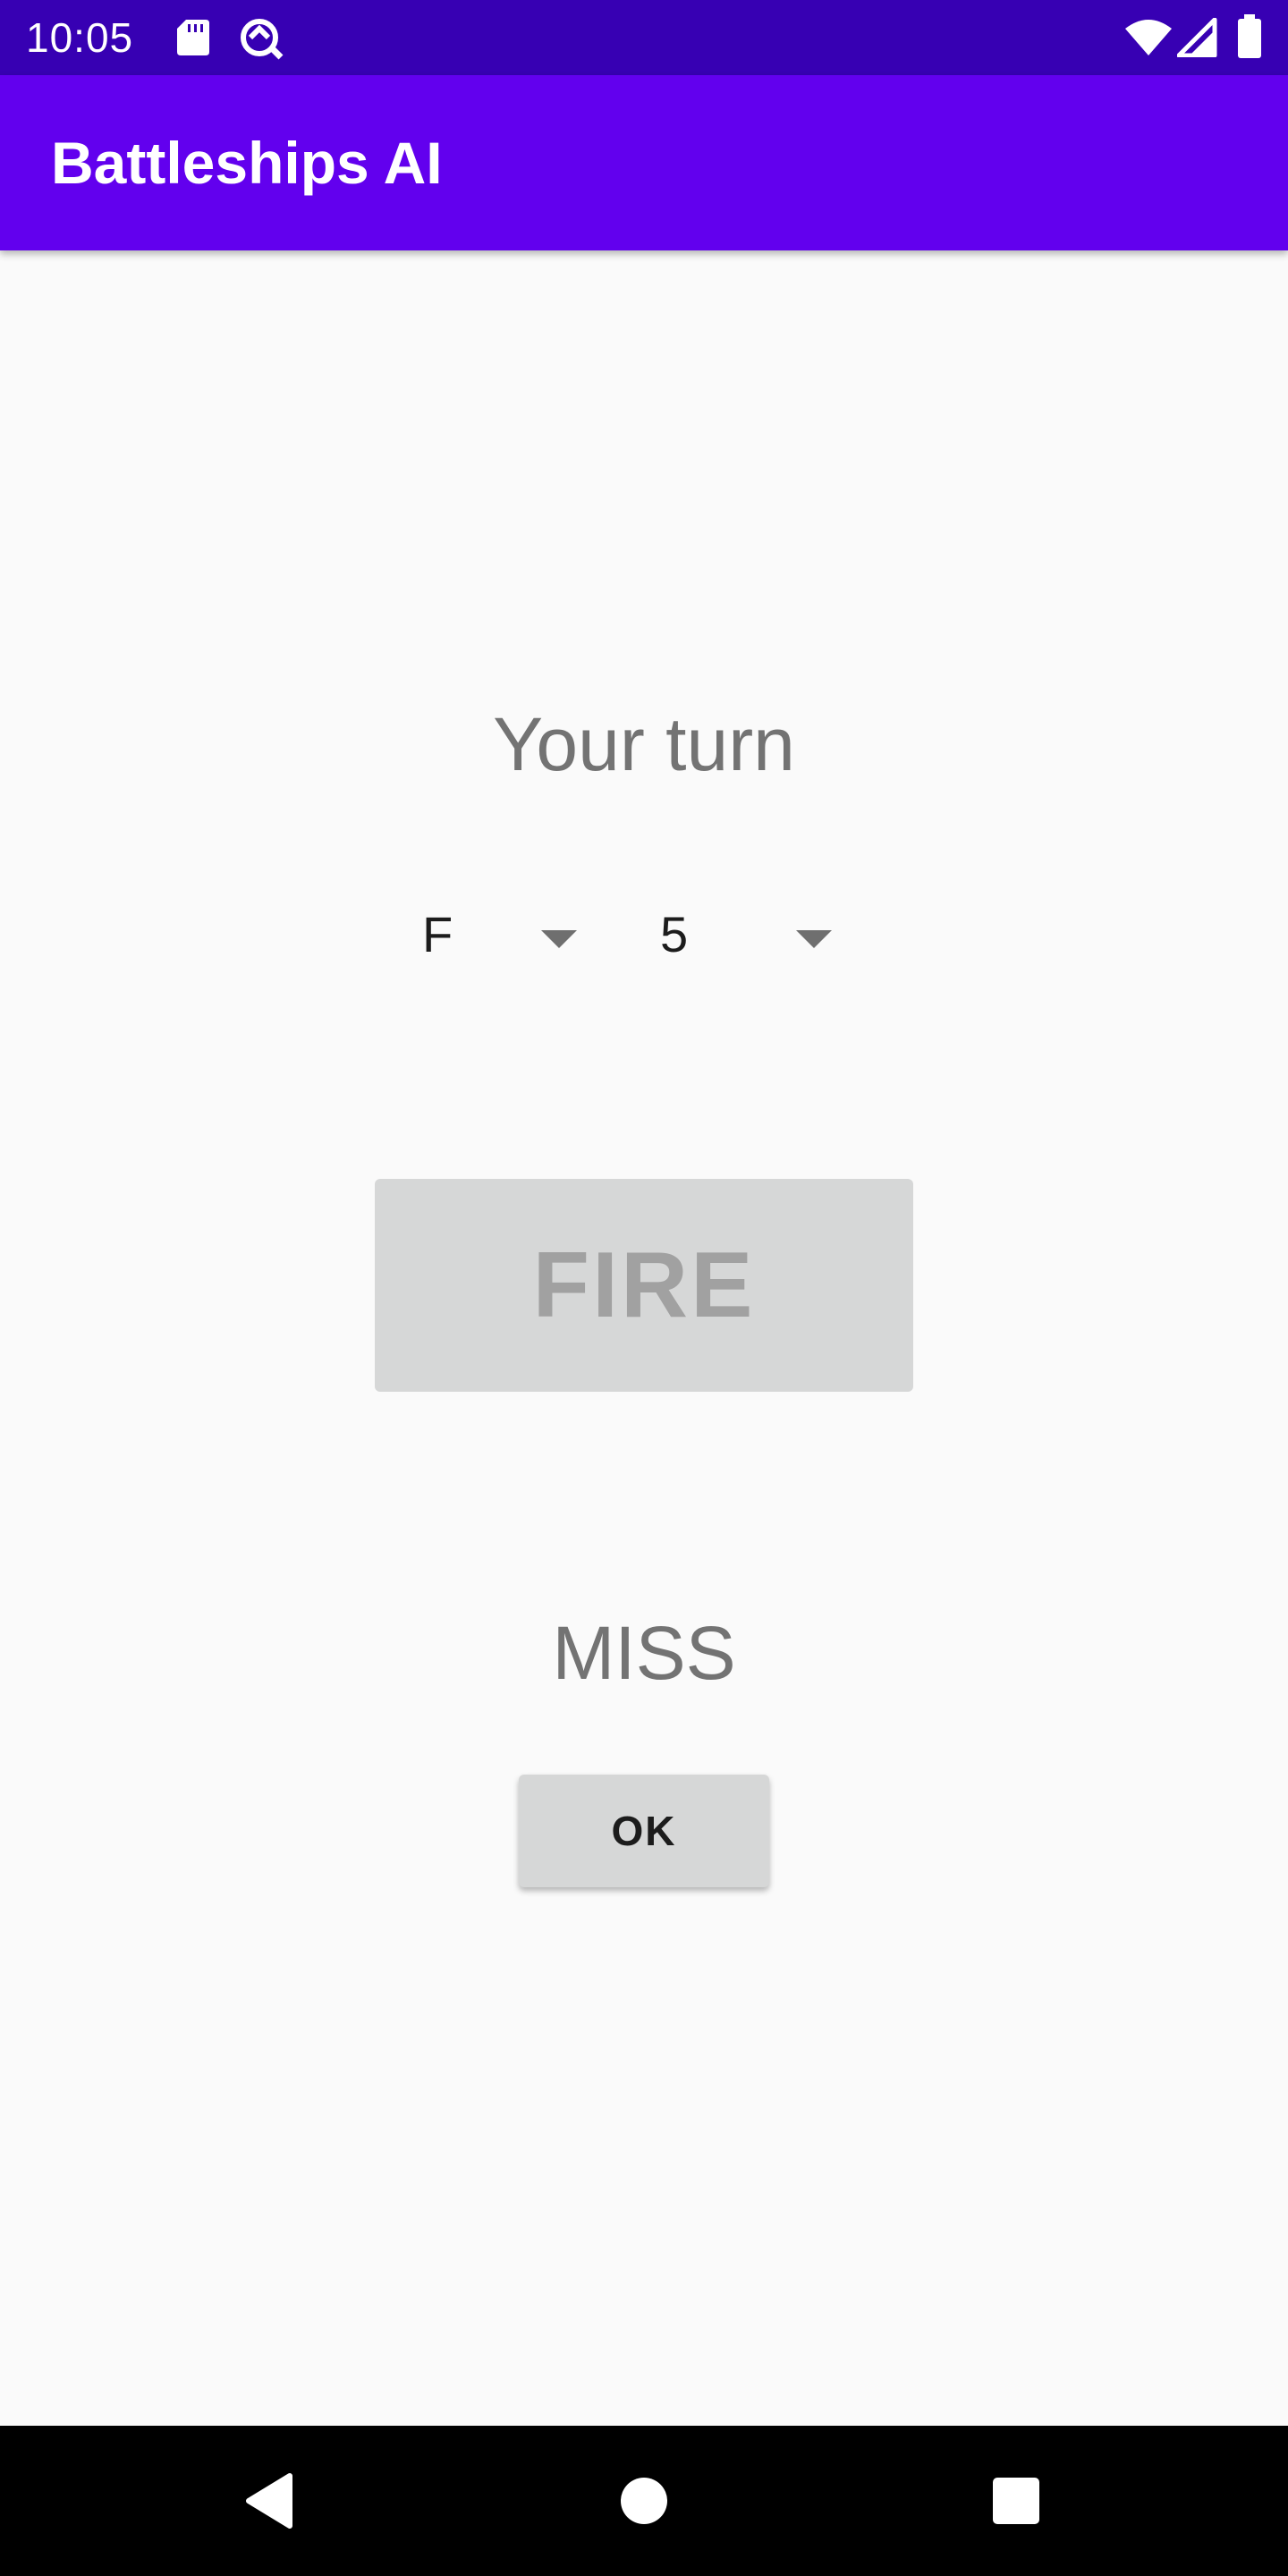 The width and height of the screenshot is (1288, 2576). Describe the element at coordinates (644, 1653) in the screenshot. I see `result-label: MISS` at that location.